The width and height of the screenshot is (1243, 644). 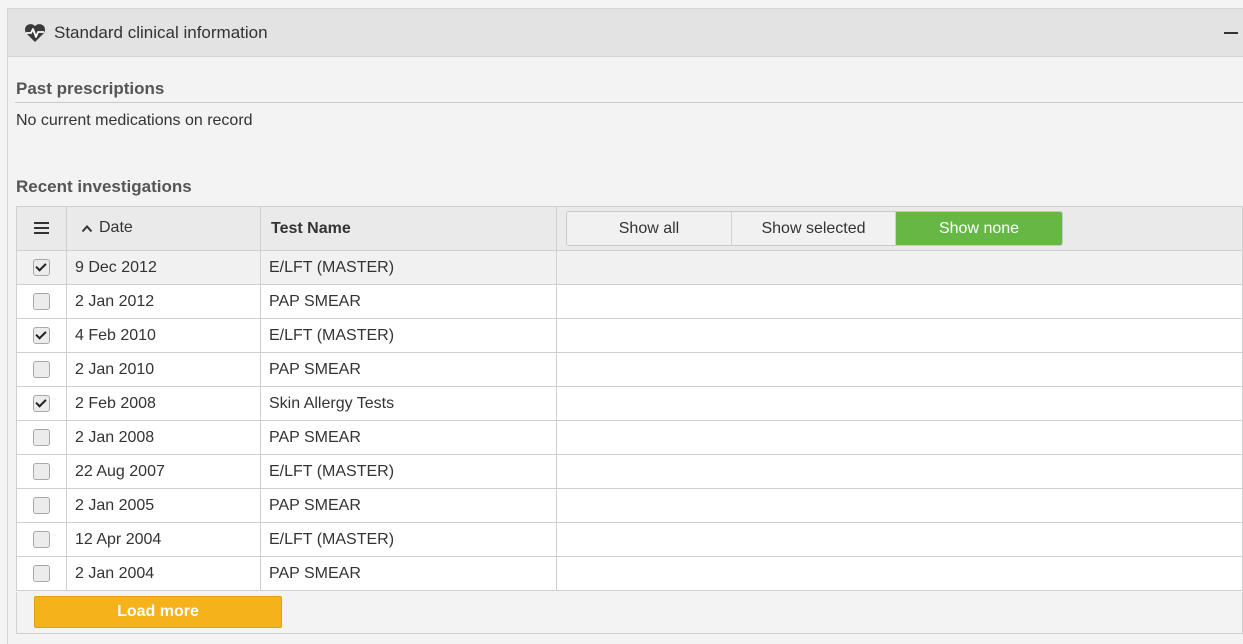 What do you see at coordinates (163, 335) in the screenshot?
I see `row-date: 4 Feb 2010` at bounding box center [163, 335].